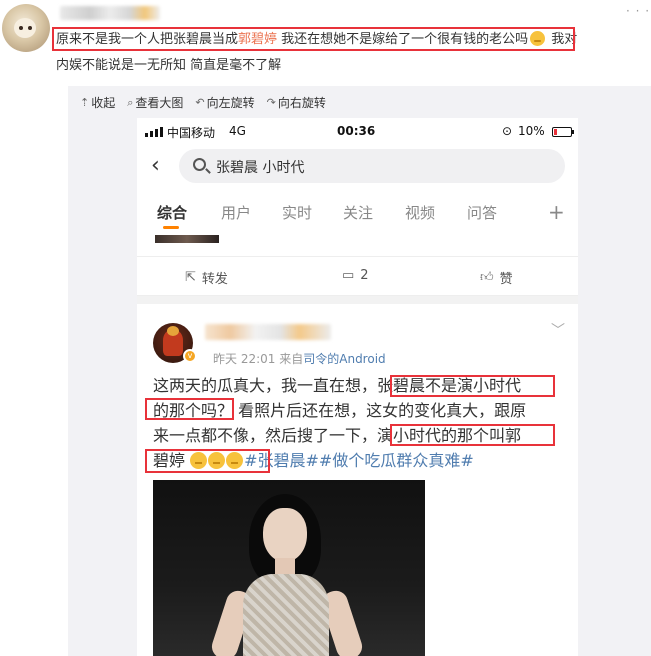 The image size is (651, 656). I want to click on rotate-right-button: ↷ 向右旋转, so click(296, 102).